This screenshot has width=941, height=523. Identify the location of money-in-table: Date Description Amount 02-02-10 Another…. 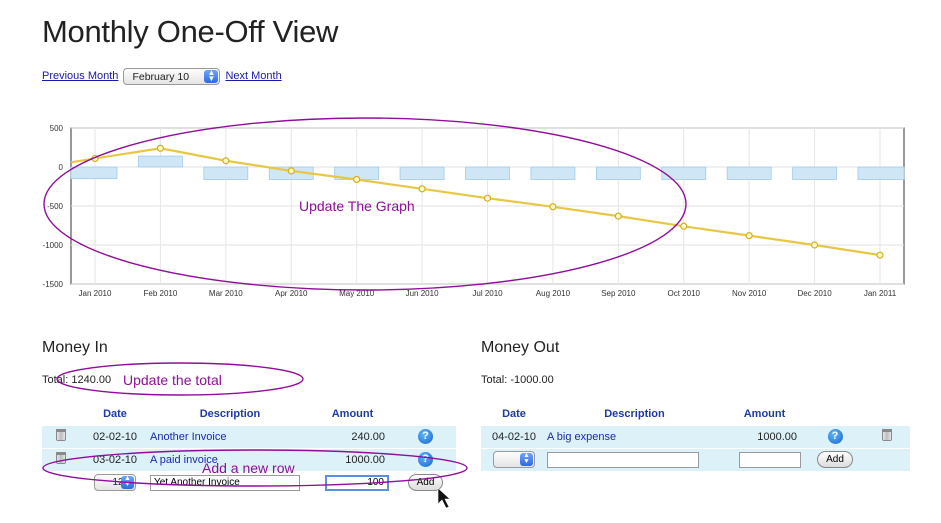
(249, 448).